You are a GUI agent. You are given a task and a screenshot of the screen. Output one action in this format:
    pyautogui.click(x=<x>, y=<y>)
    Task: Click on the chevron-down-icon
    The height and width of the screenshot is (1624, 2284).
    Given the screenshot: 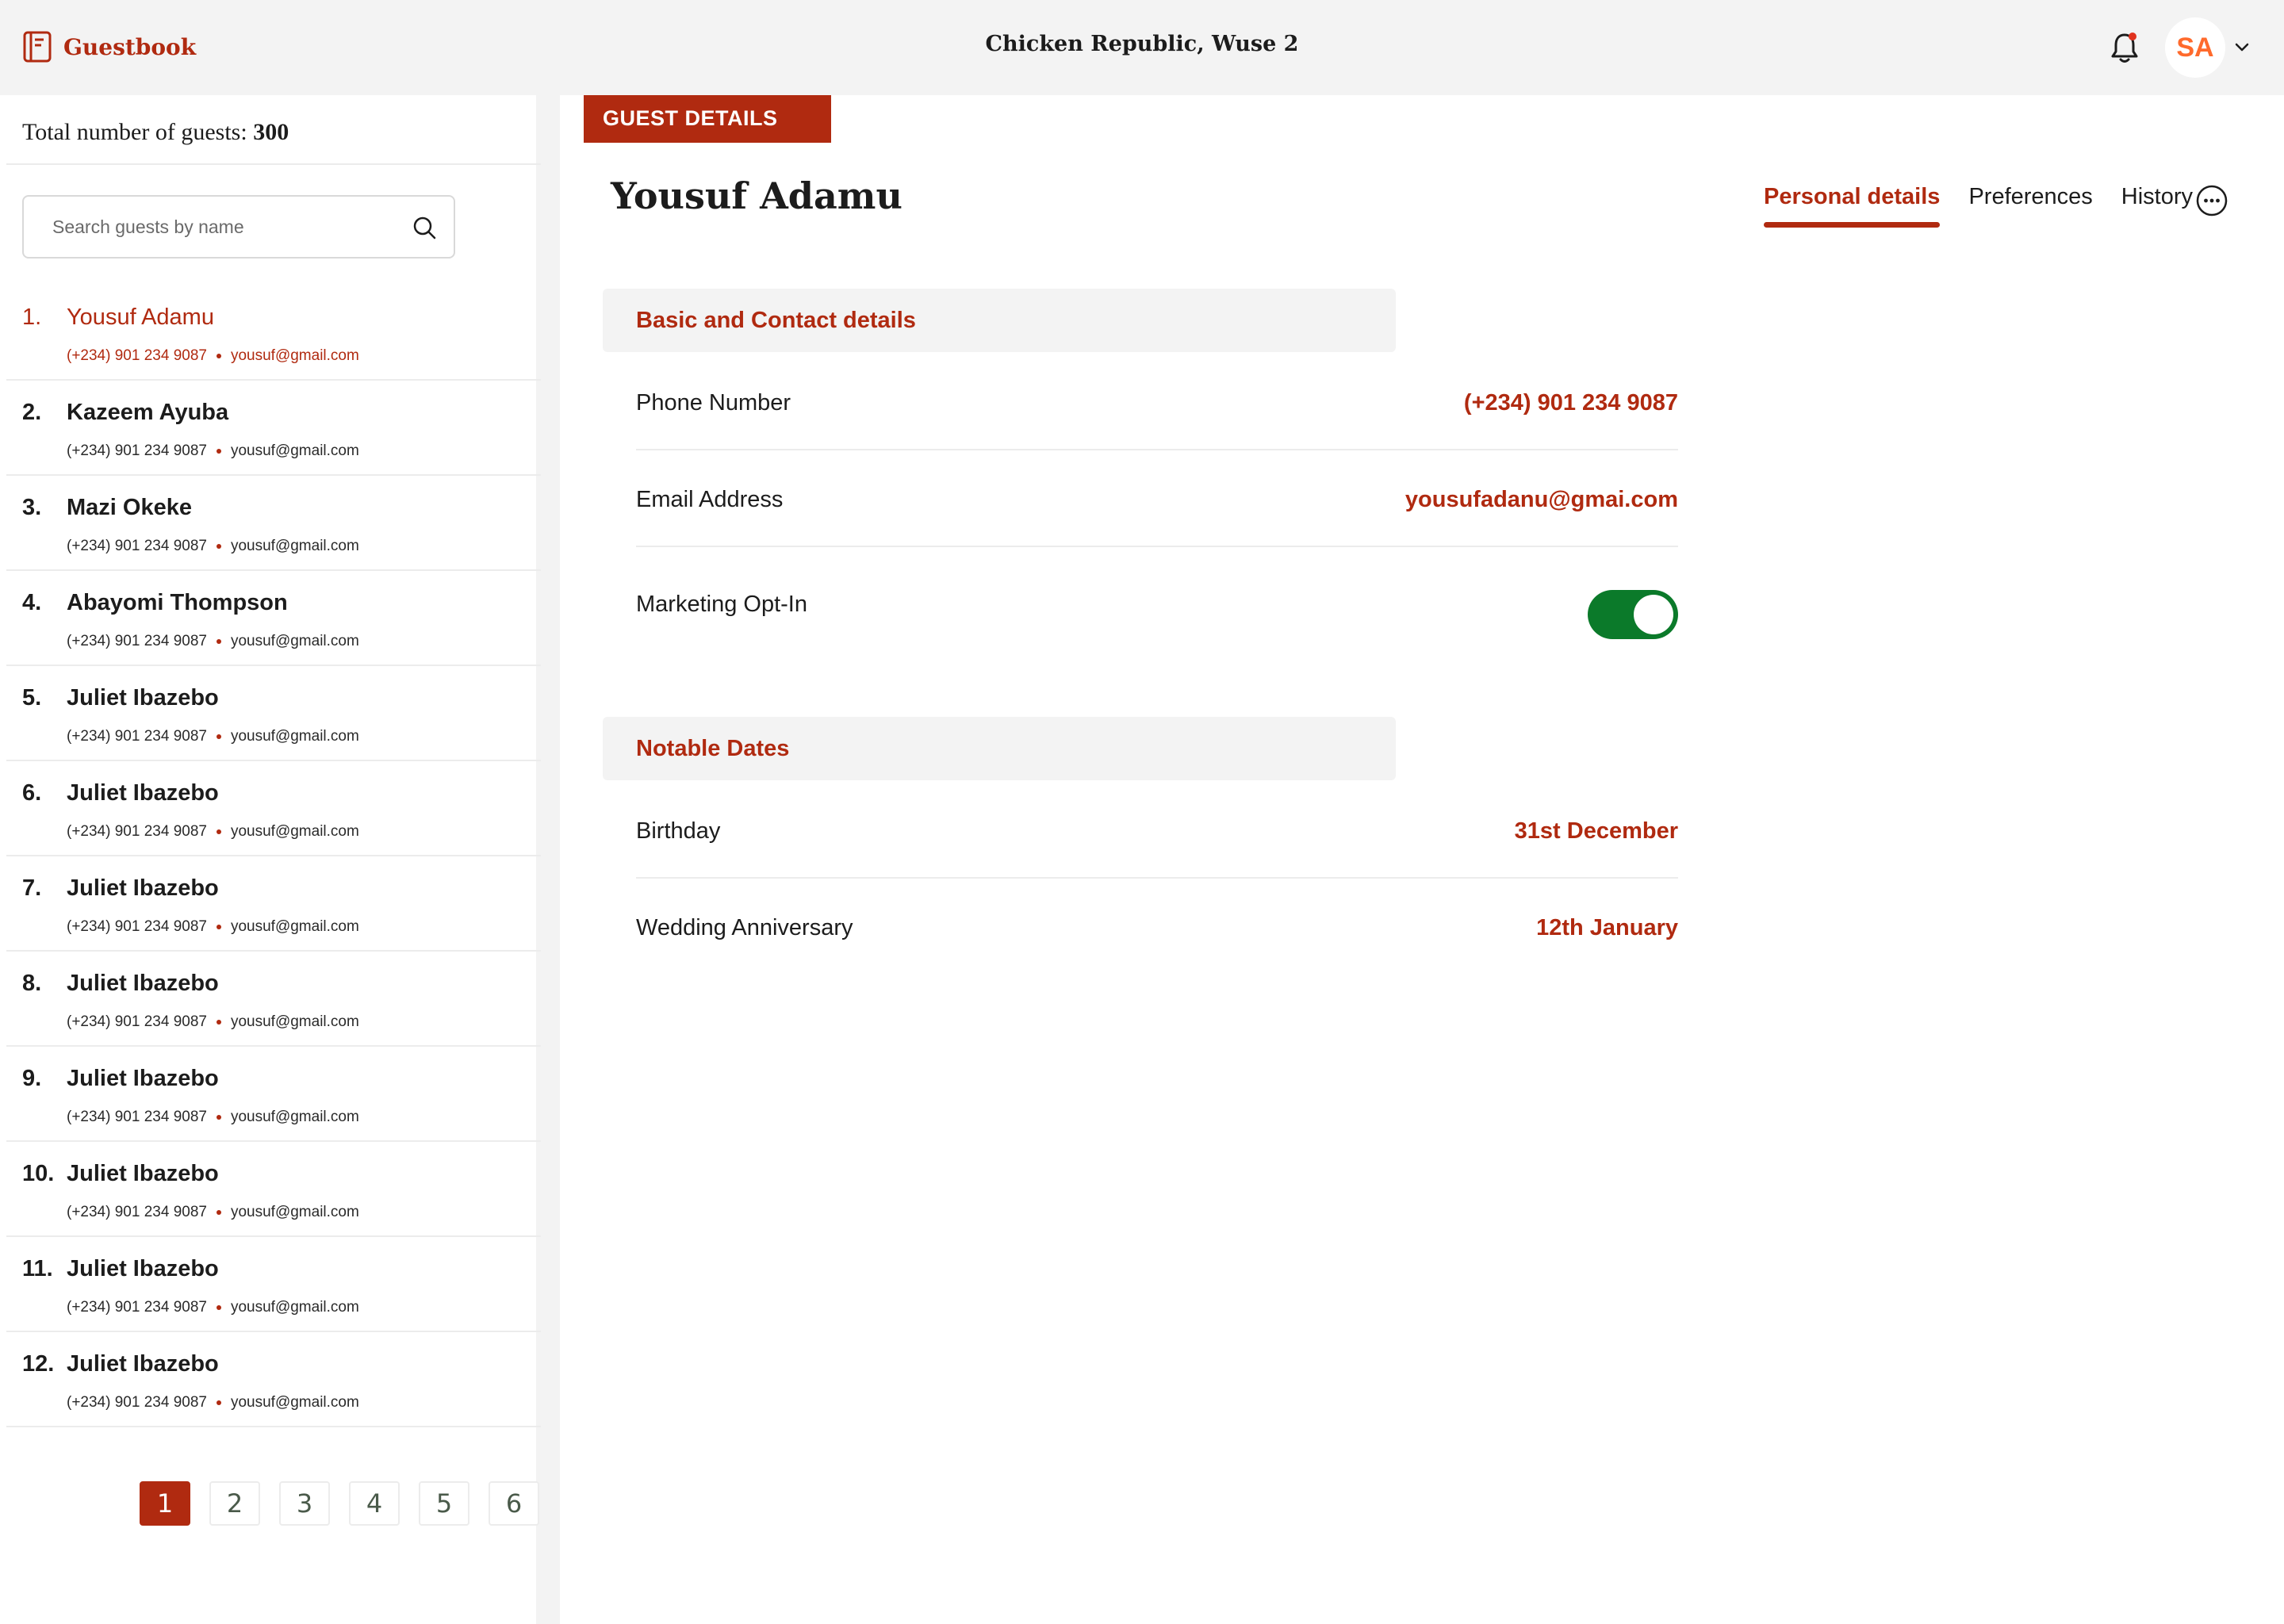 What is the action you would take?
    pyautogui.click(x=2242, y=48)
    